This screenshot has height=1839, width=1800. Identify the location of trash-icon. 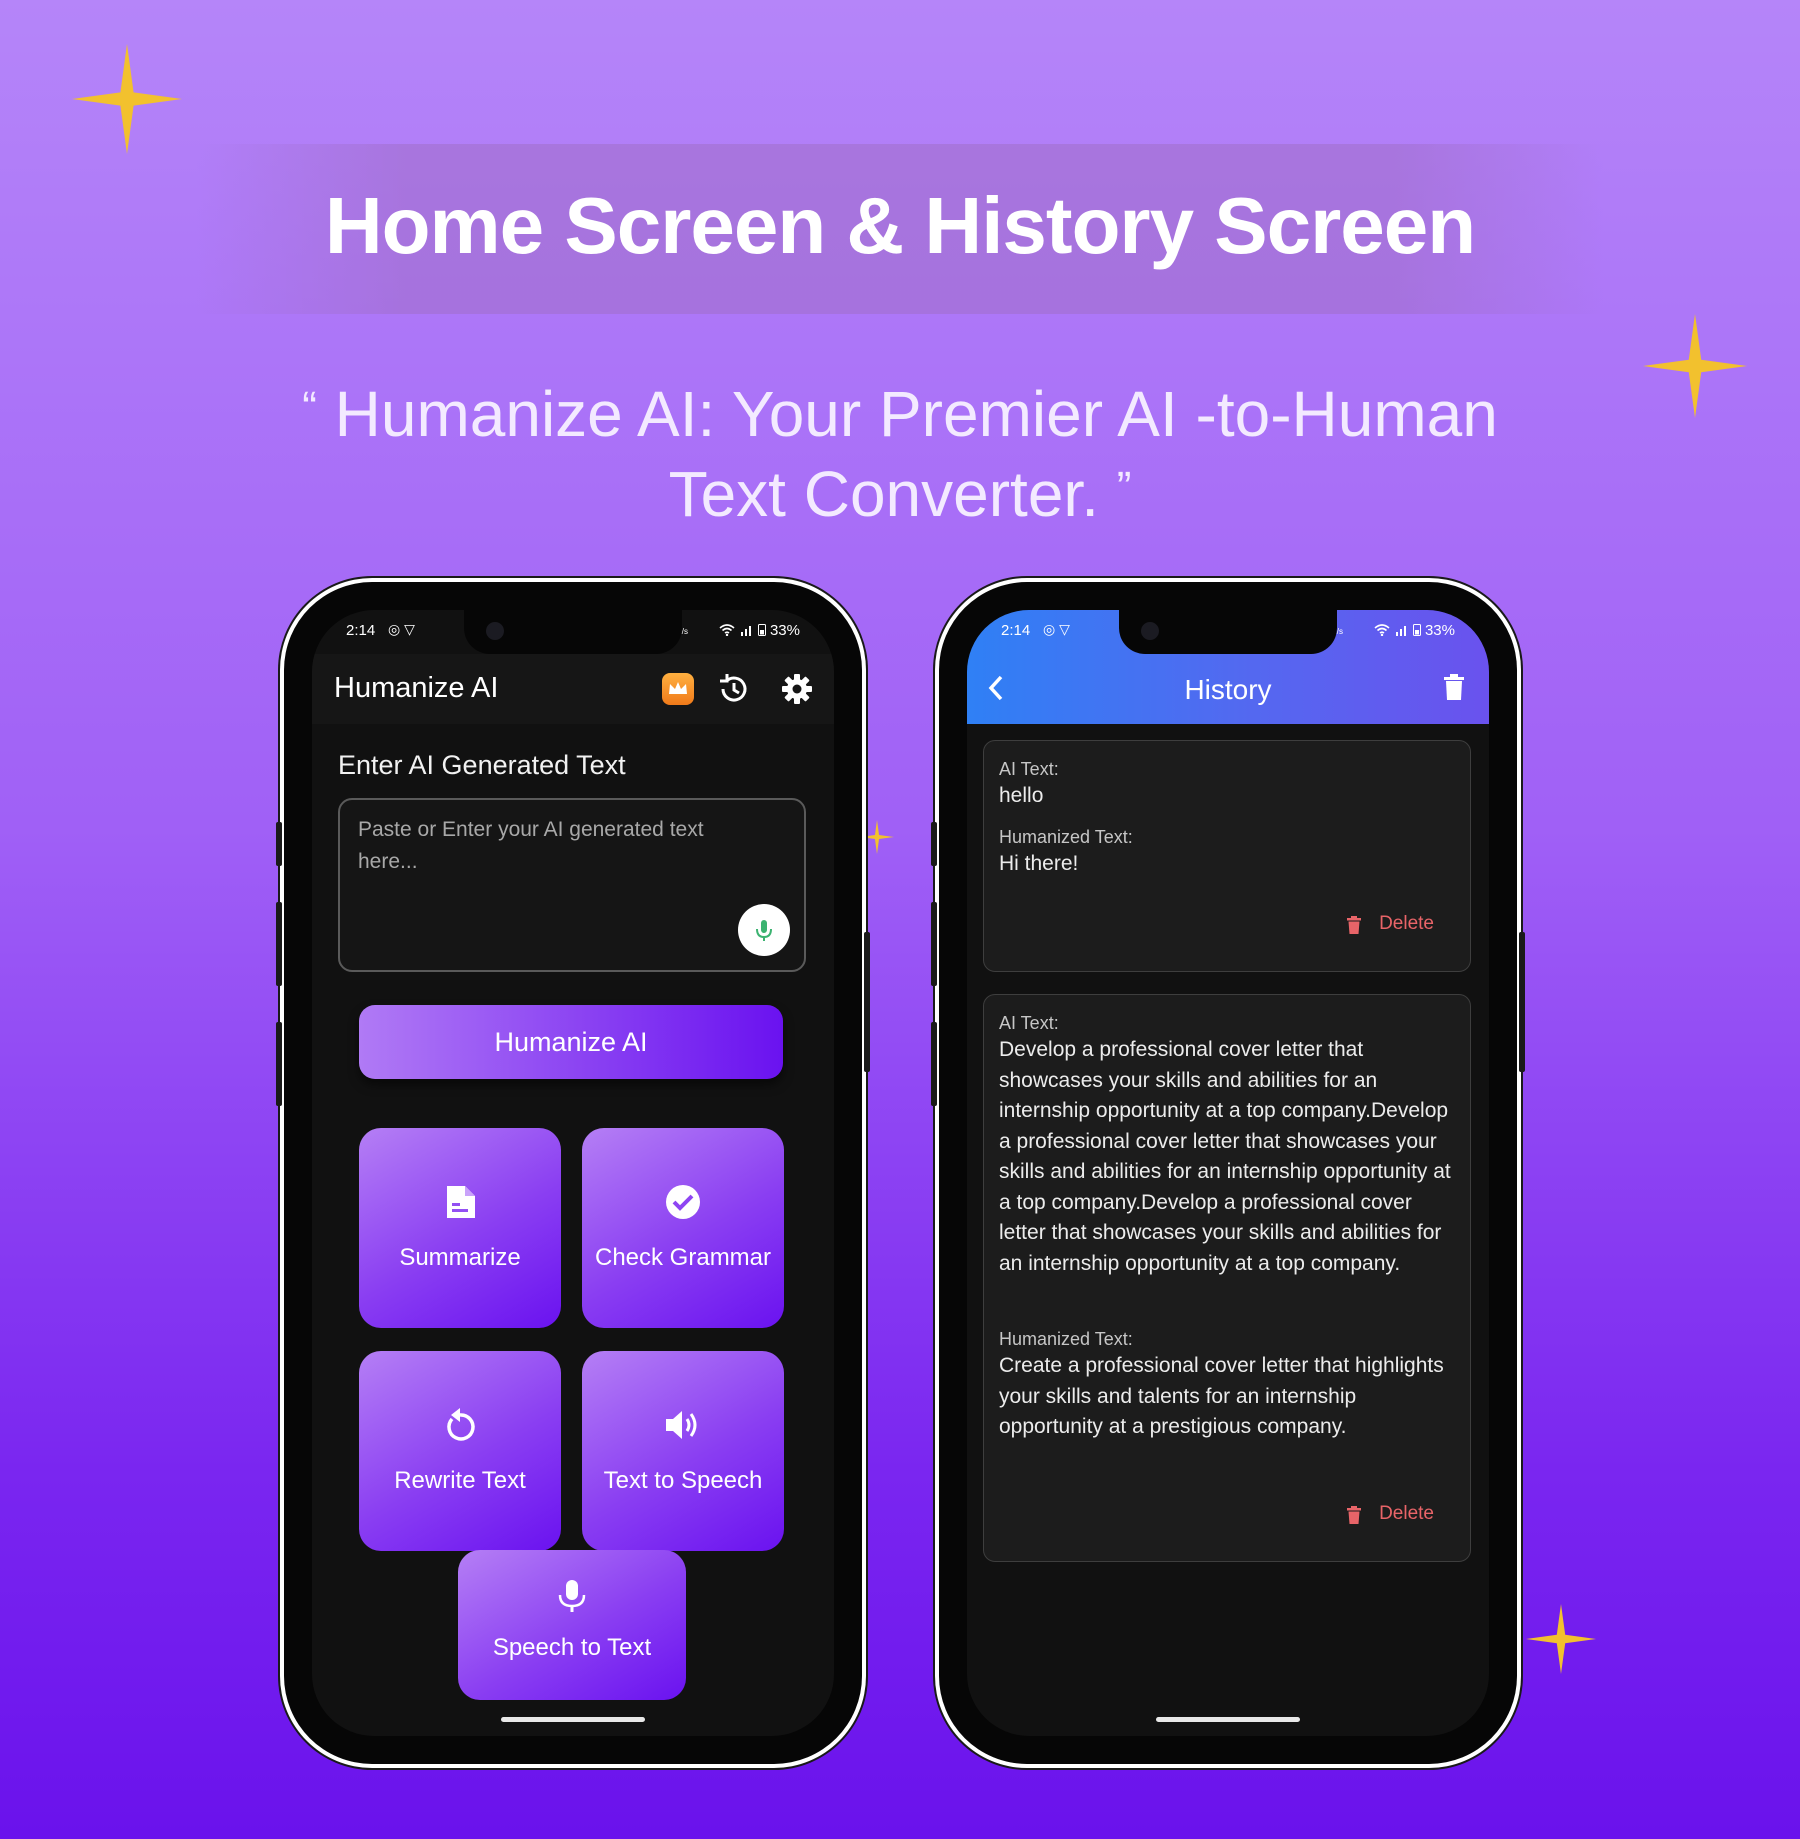
(1454, 687).